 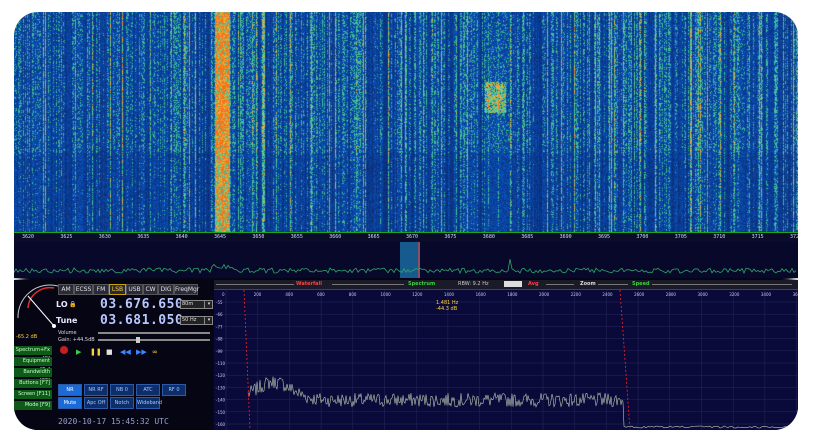 What do you see at coordinates (576, 294) in the screenshot?
I see `hz-tick-label: 2200` at bounding box center [576, 294].